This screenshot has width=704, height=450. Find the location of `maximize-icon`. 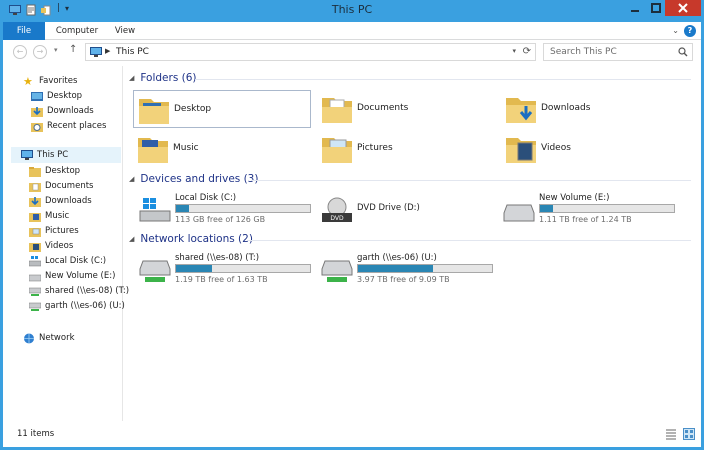

maximize-icon is located at coordinates (656, 8).